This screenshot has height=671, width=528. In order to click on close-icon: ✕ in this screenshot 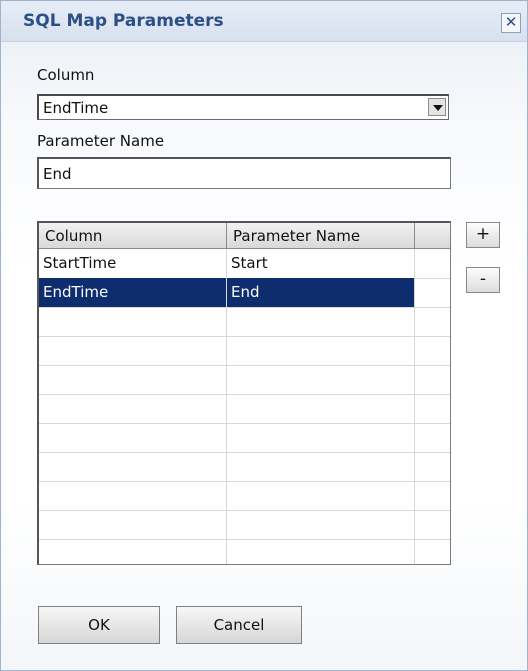, I will do `click(511, 22)`.